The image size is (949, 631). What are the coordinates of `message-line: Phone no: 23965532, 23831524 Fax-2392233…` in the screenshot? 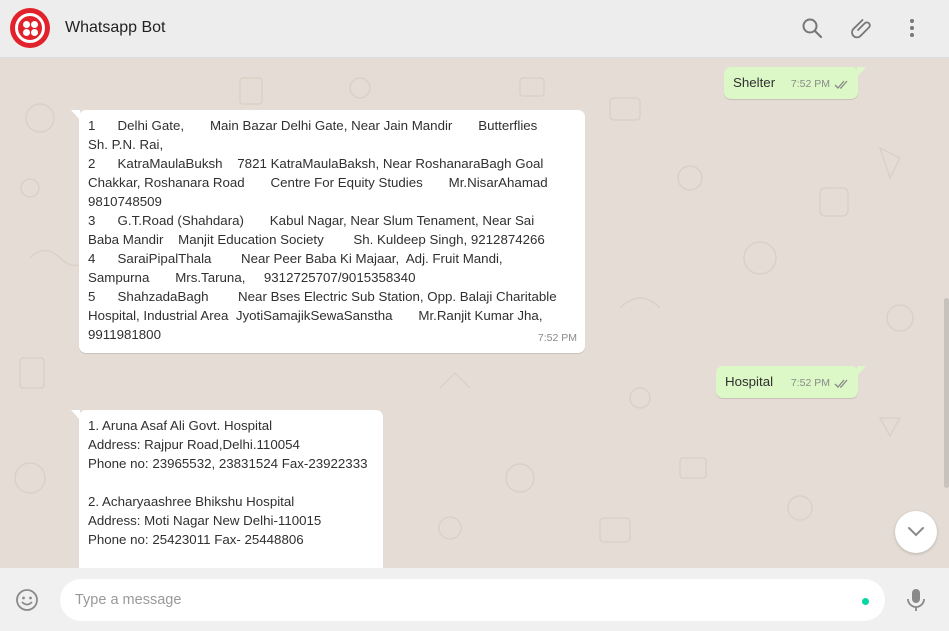 It's located at (228, 463).